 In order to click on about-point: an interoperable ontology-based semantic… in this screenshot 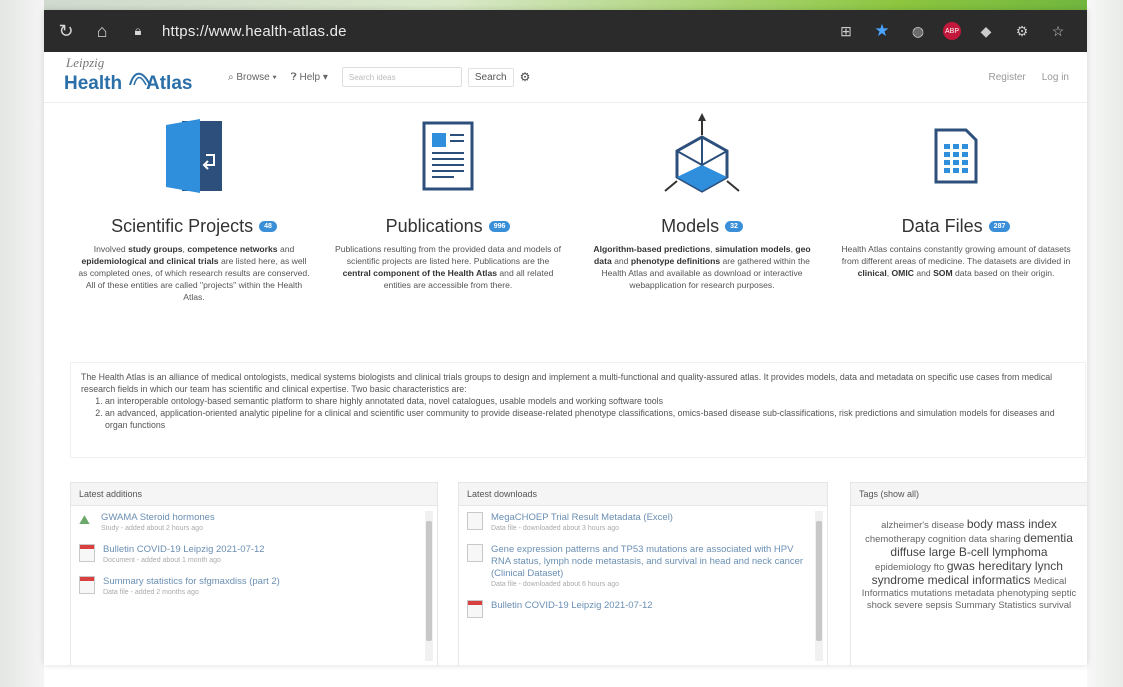, I will do `click(590, 401)`.